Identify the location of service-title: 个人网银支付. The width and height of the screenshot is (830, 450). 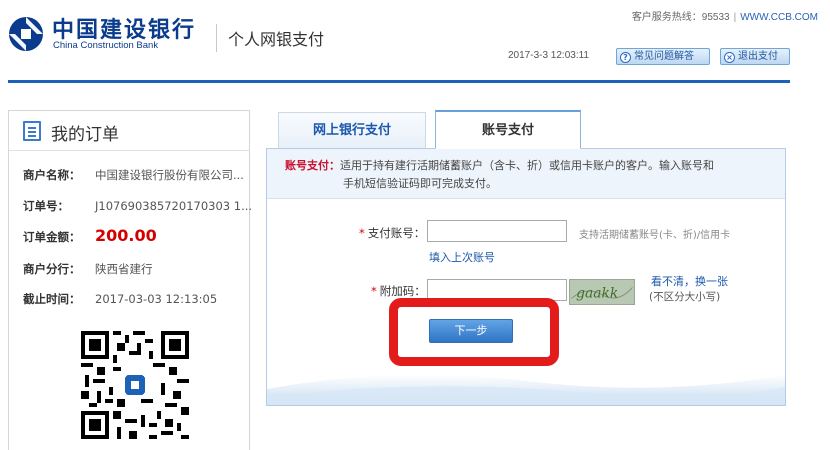
(276, 39).